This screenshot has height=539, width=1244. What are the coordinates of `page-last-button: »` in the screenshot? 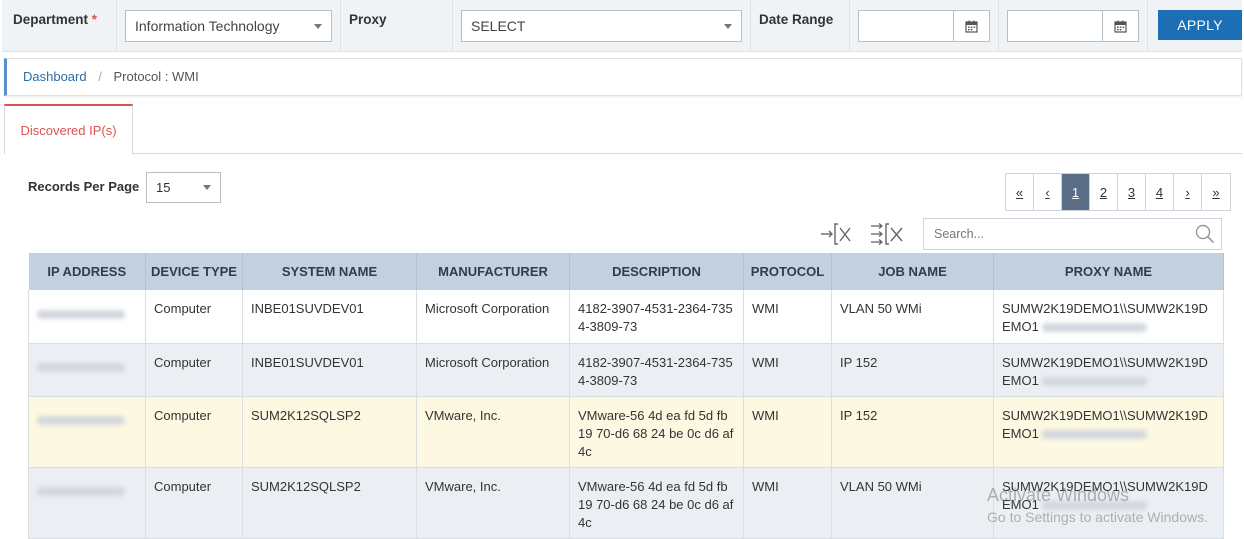 It's located at (1216, 192).